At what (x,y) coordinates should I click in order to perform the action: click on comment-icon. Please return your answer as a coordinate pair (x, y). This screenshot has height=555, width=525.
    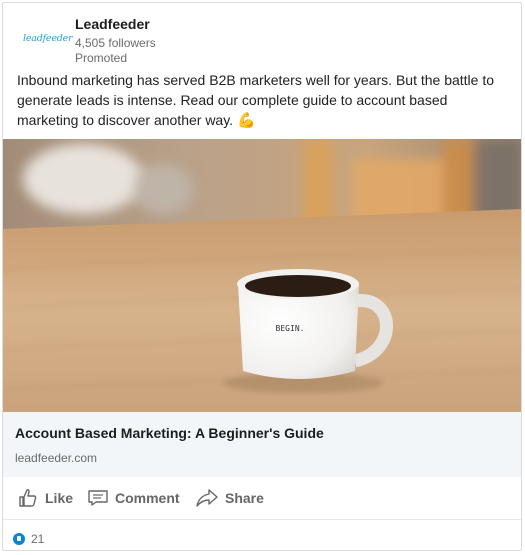
    Looking at the image, I should click on (98, 498).